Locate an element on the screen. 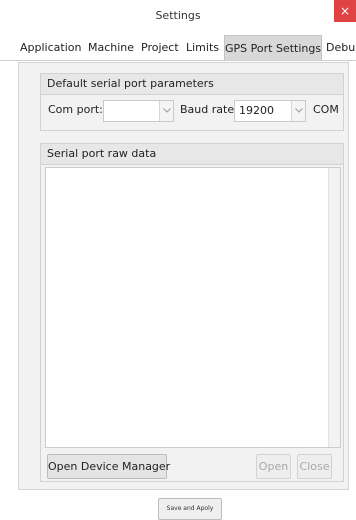 Image resolution: width=356 pixels, height=520 pixels. tab-debug: Debu is located at coordinates (340, 47).